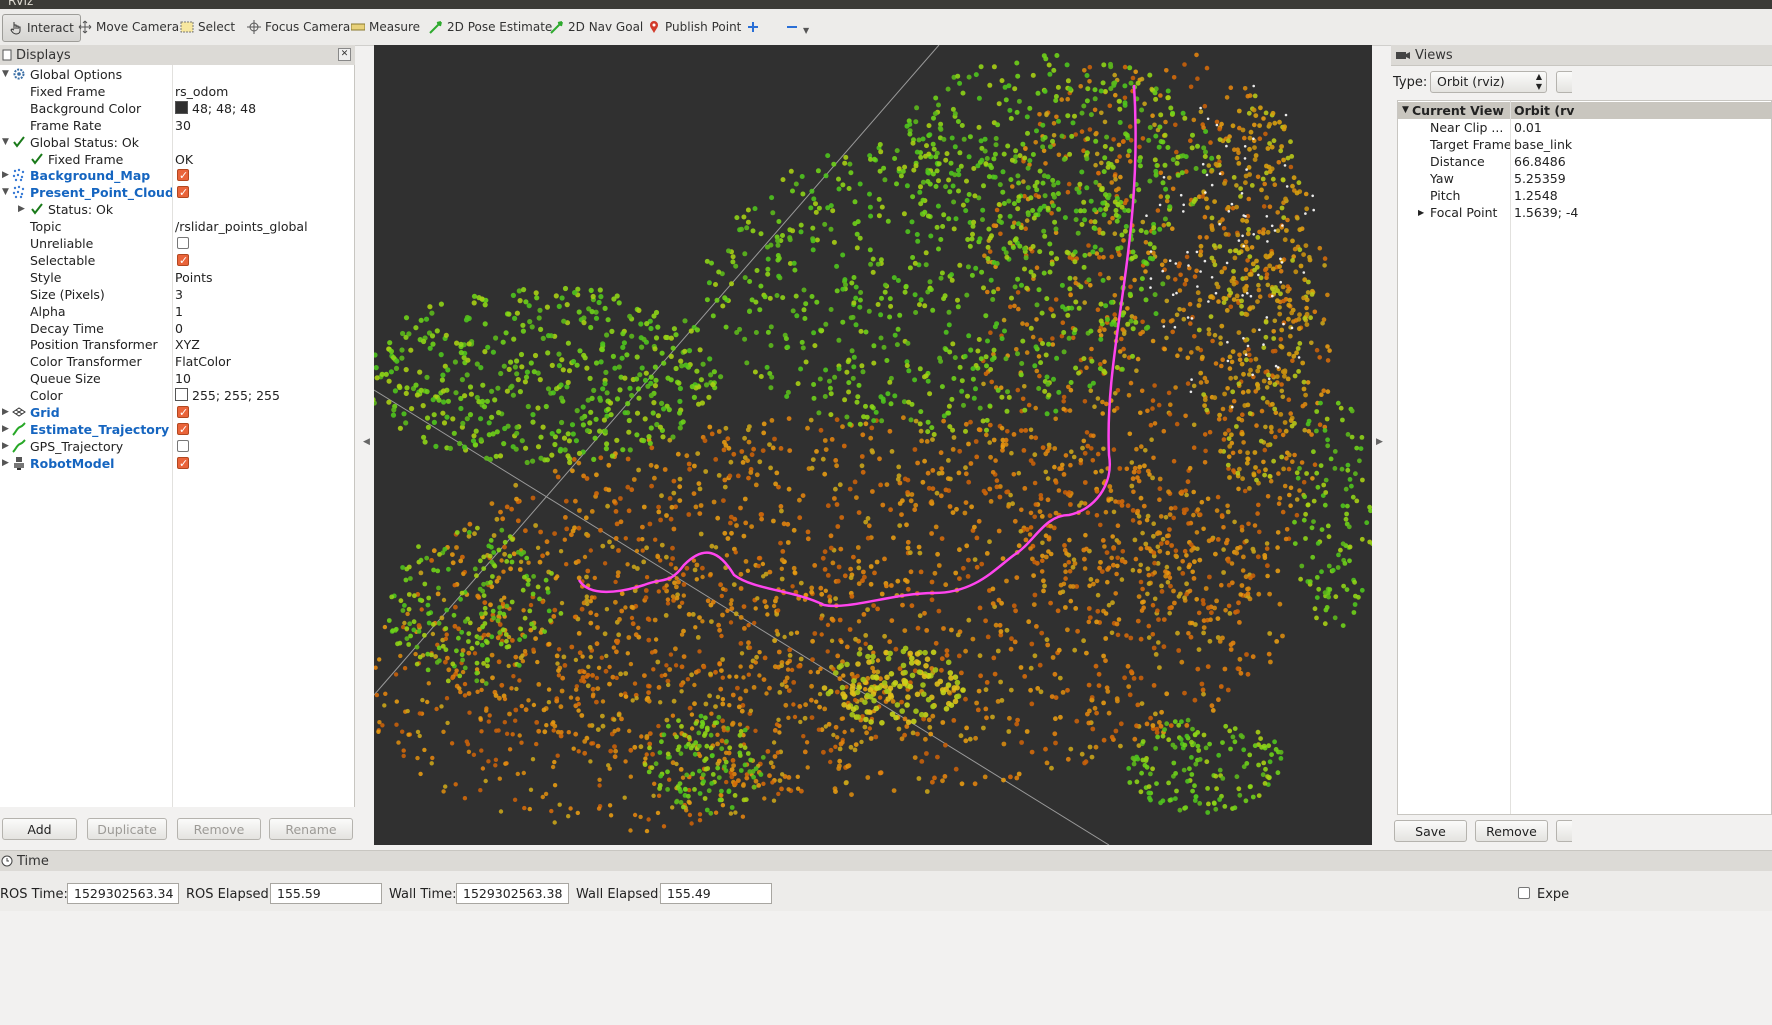  What do you see at coordinates (326, 893) in the screenshot?
I see `ros-elapsed-field: 155.59` at bounding box center [326, 893].